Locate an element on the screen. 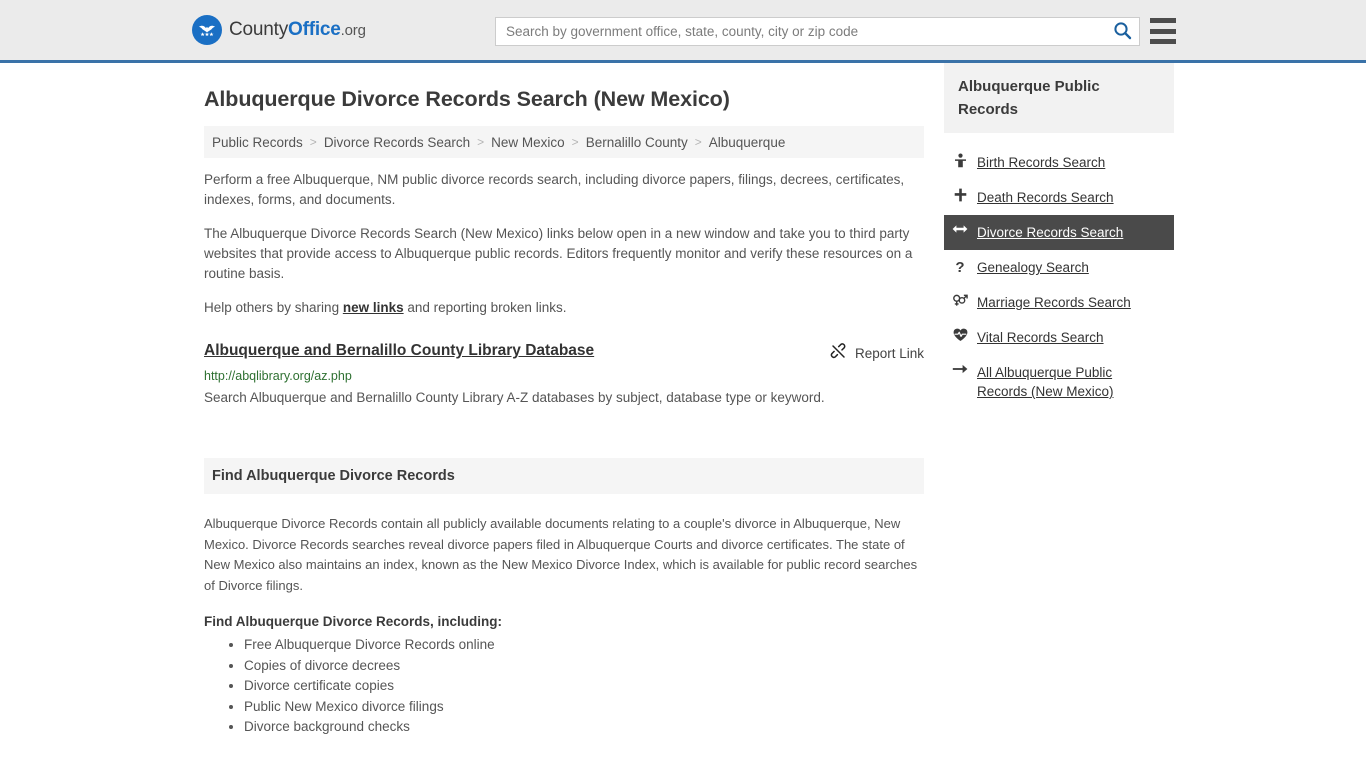 The image size is (1366, 768). baby-icon is located at coordinates (960, 160).